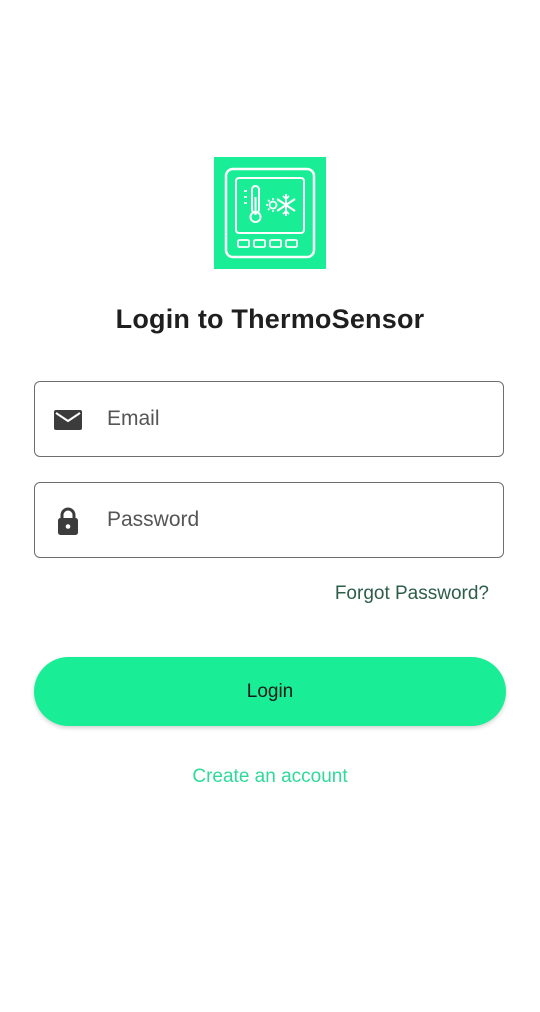 The width and height of the screenshot is (540, 1012). Describe the element at coordinates (270, 319) in the screenshot. I see `page-title: Login to ThermoSensor` at that location.